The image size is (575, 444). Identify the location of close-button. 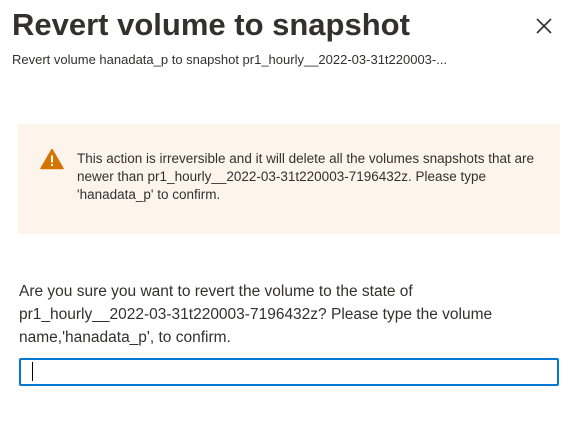
(544, 26).